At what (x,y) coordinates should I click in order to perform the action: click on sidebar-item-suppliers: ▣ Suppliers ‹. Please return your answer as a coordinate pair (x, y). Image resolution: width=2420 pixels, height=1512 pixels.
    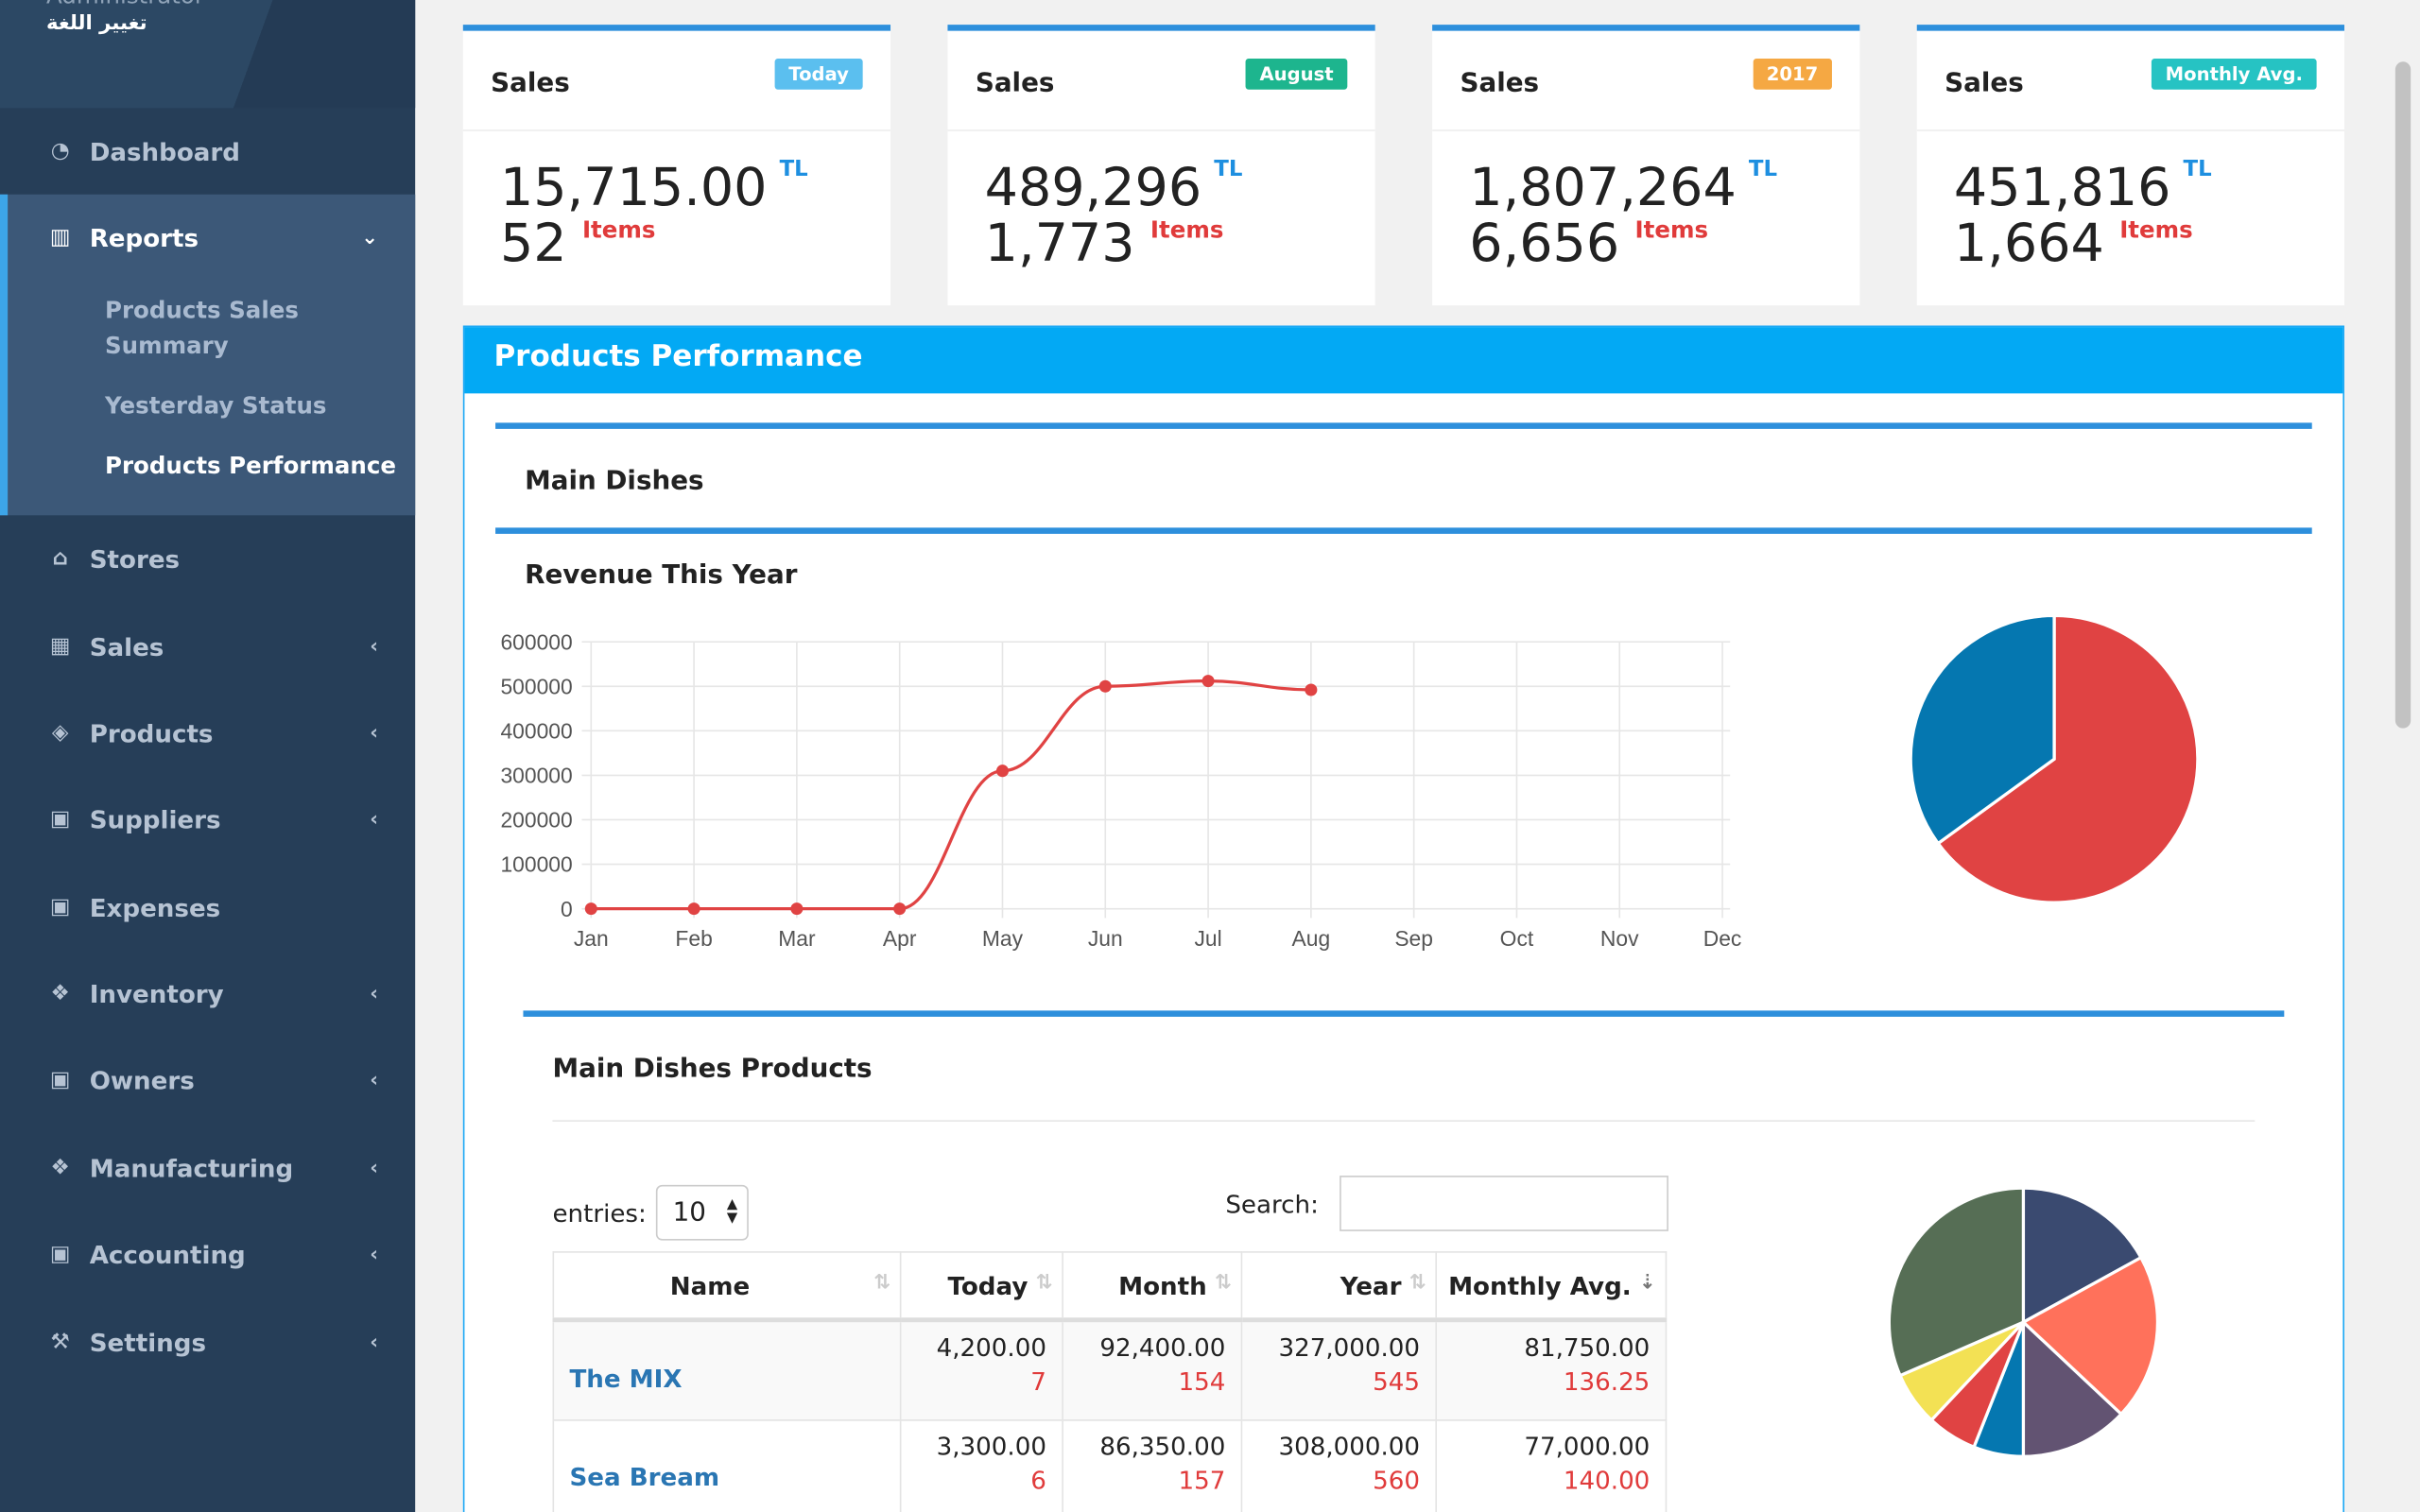
    Looking at the image, I should click on (207, 819).